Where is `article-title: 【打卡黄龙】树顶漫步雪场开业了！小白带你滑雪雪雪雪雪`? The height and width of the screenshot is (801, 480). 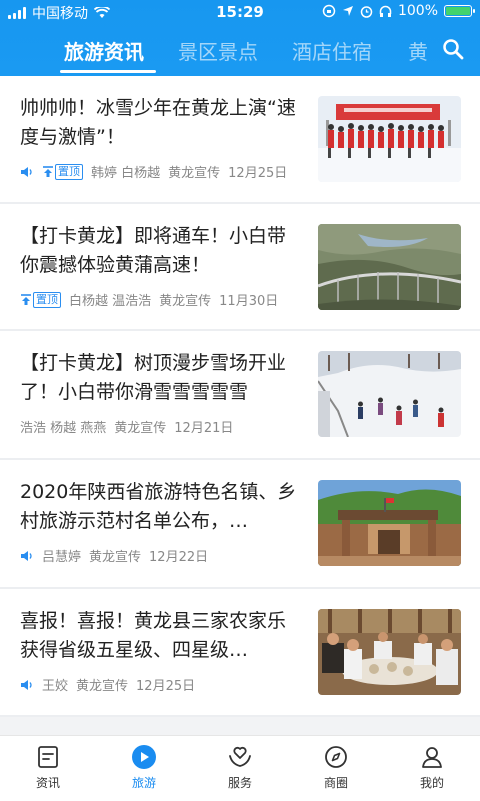 article-title: 【打卡黄龙】树顶漫步雪场开业了！小白带你滑雪雪雪雪雪 is located at coordinates (153, 377).